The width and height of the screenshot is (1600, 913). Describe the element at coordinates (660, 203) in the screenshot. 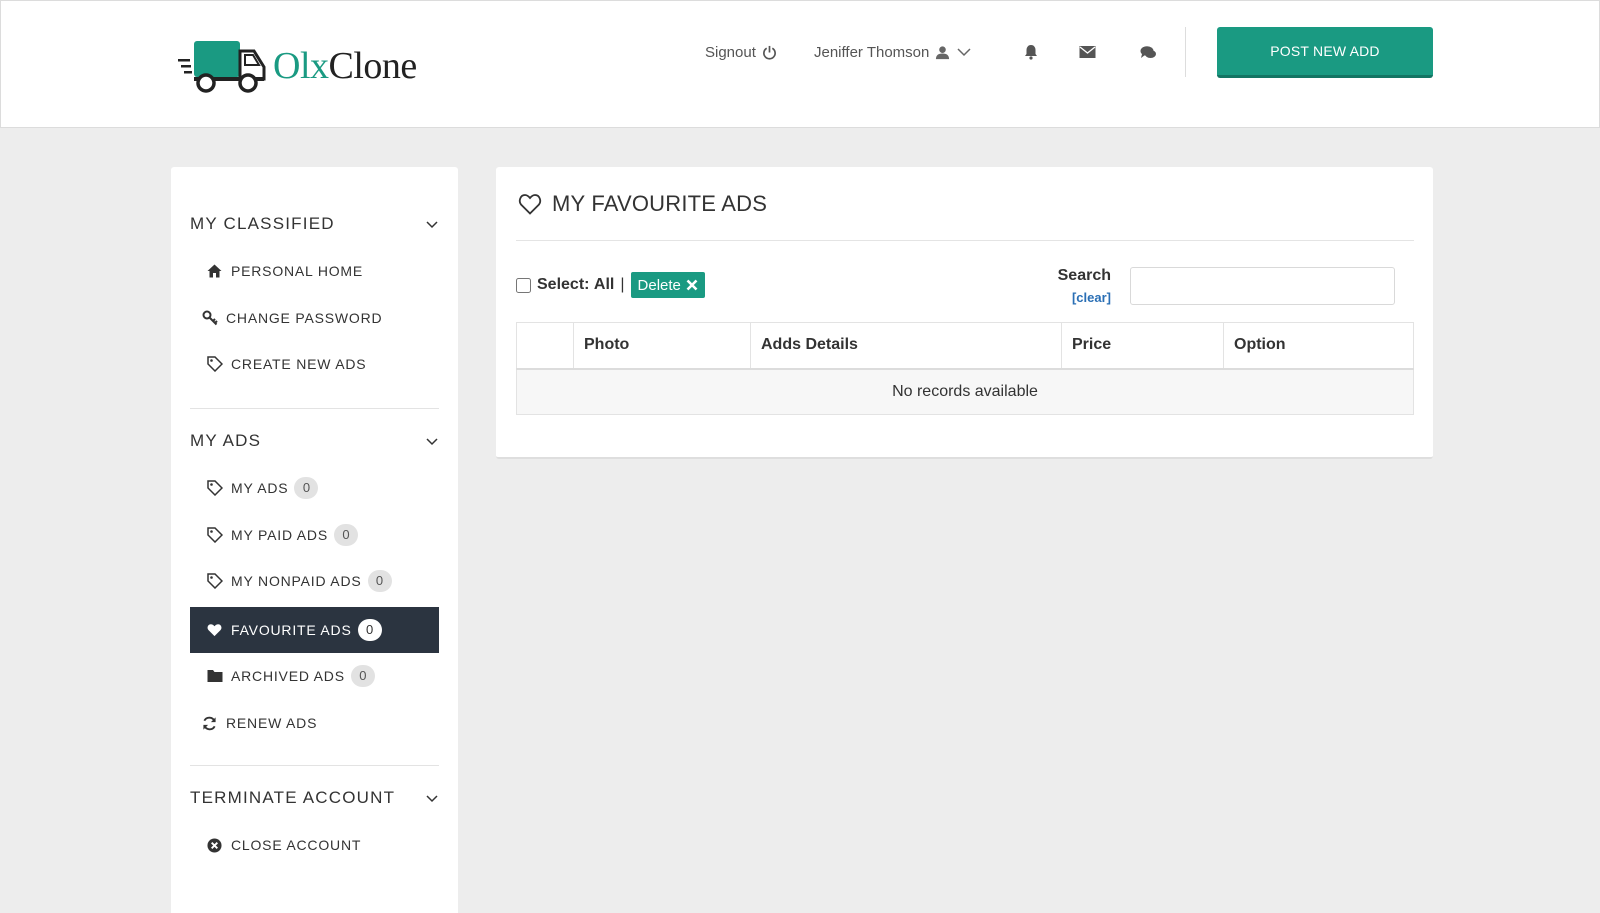

I see `page-title-text: MY FAVOURITE ADS` at that location.